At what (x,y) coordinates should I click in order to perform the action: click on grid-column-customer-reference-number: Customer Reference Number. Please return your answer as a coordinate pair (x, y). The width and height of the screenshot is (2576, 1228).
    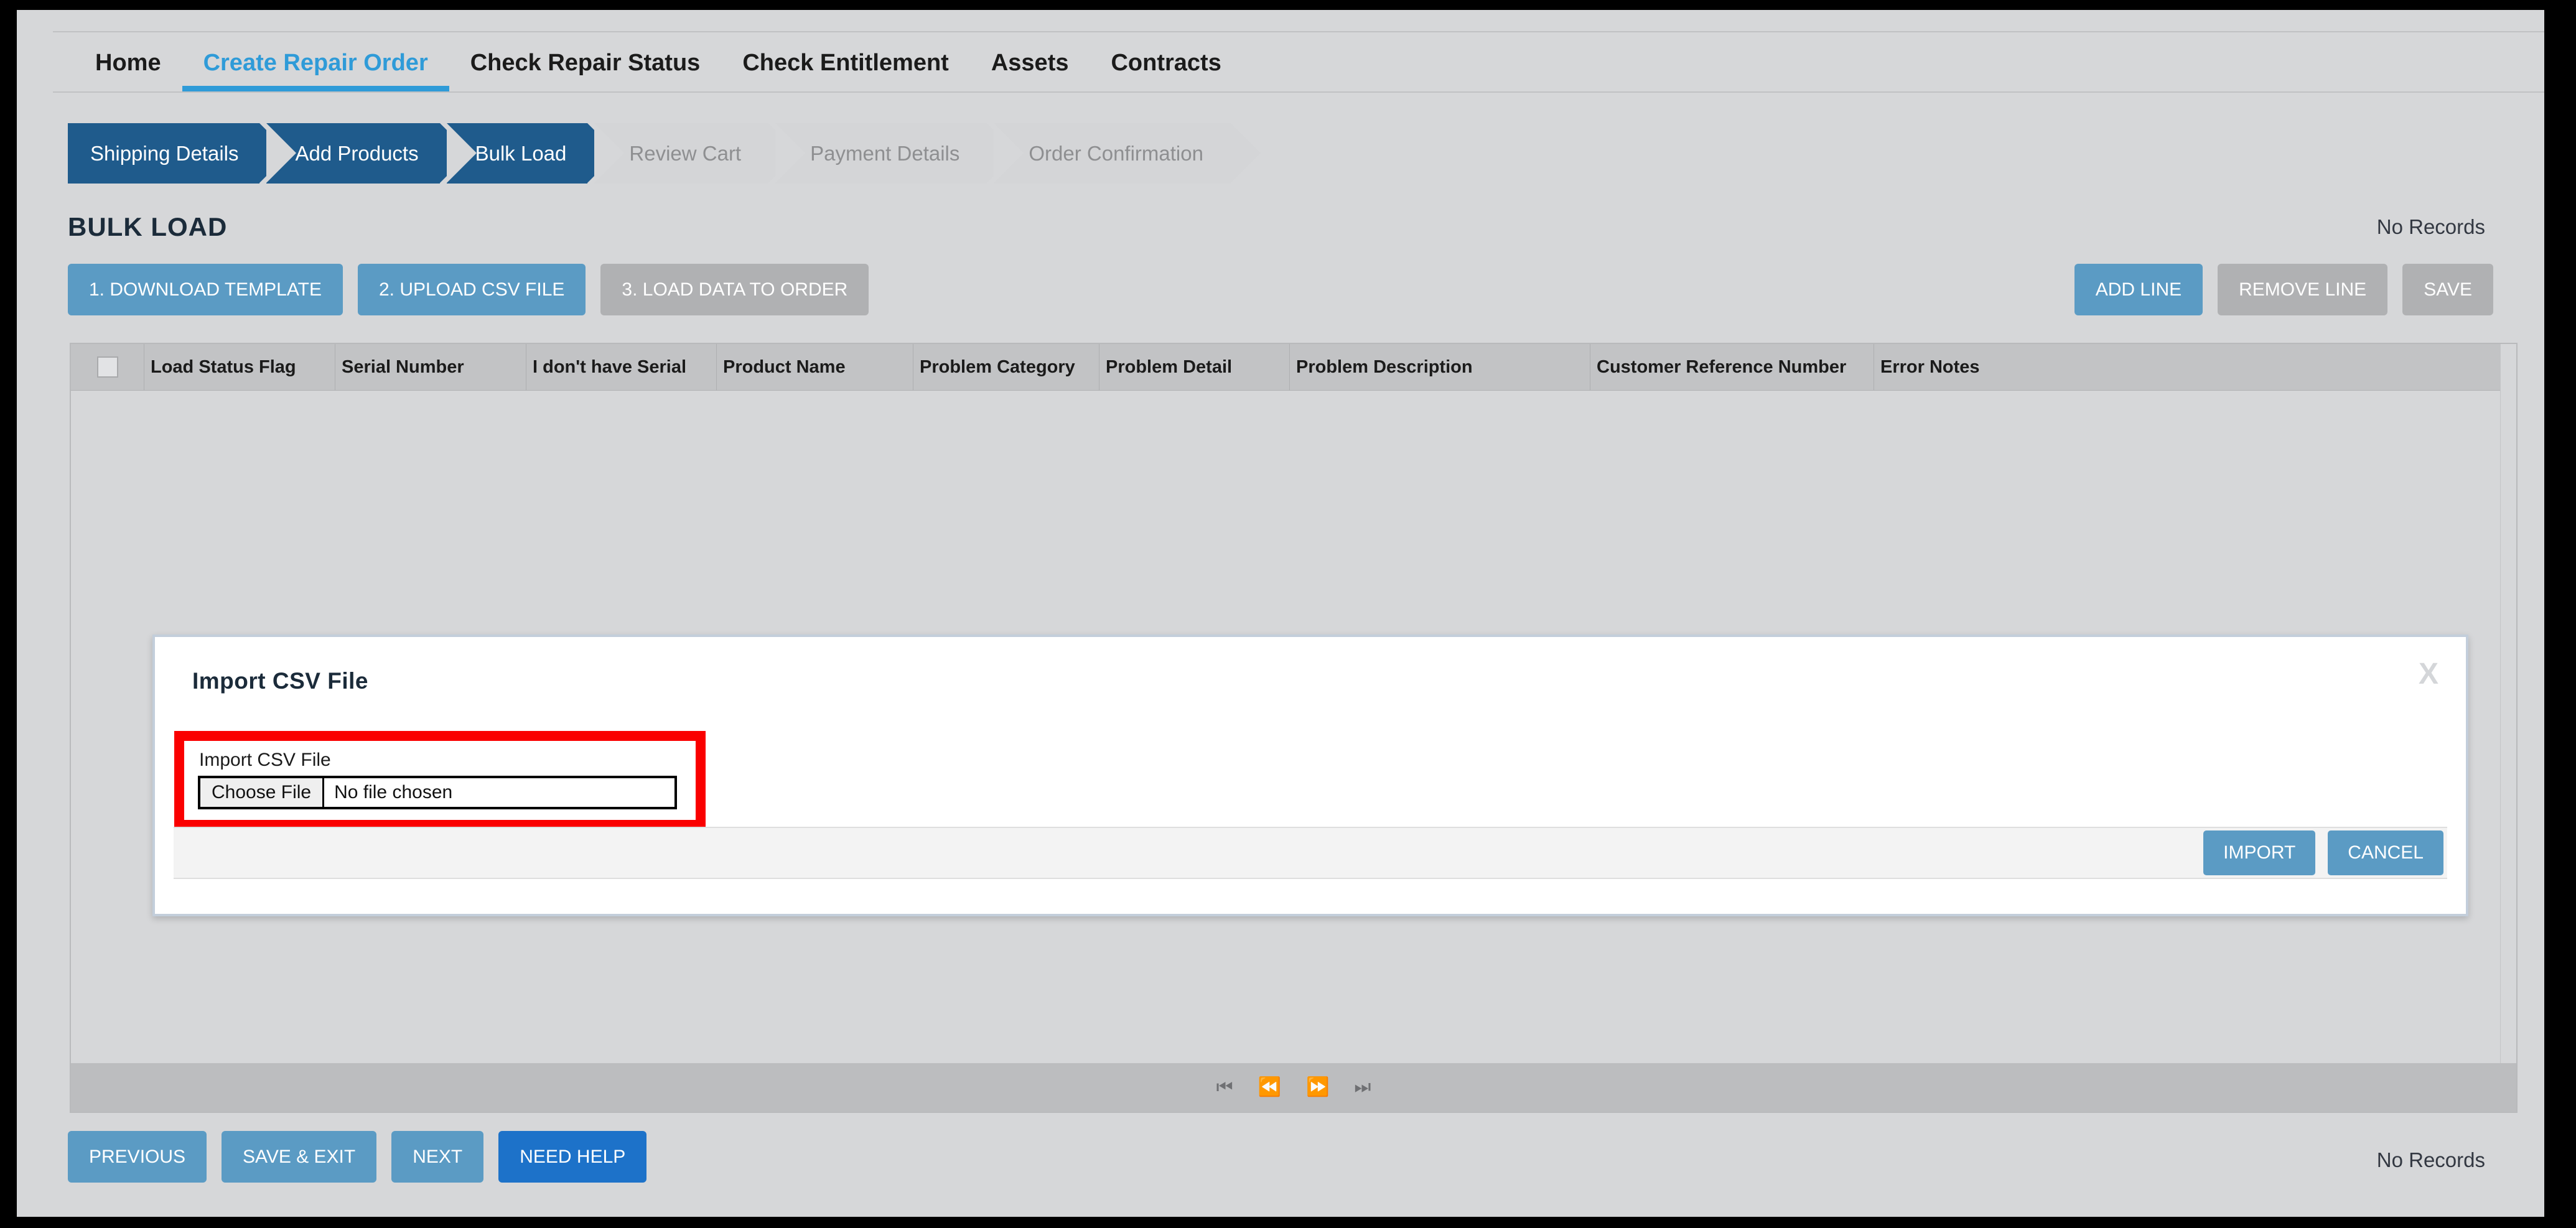
    Looking at the image, I should click on (1732, 367).